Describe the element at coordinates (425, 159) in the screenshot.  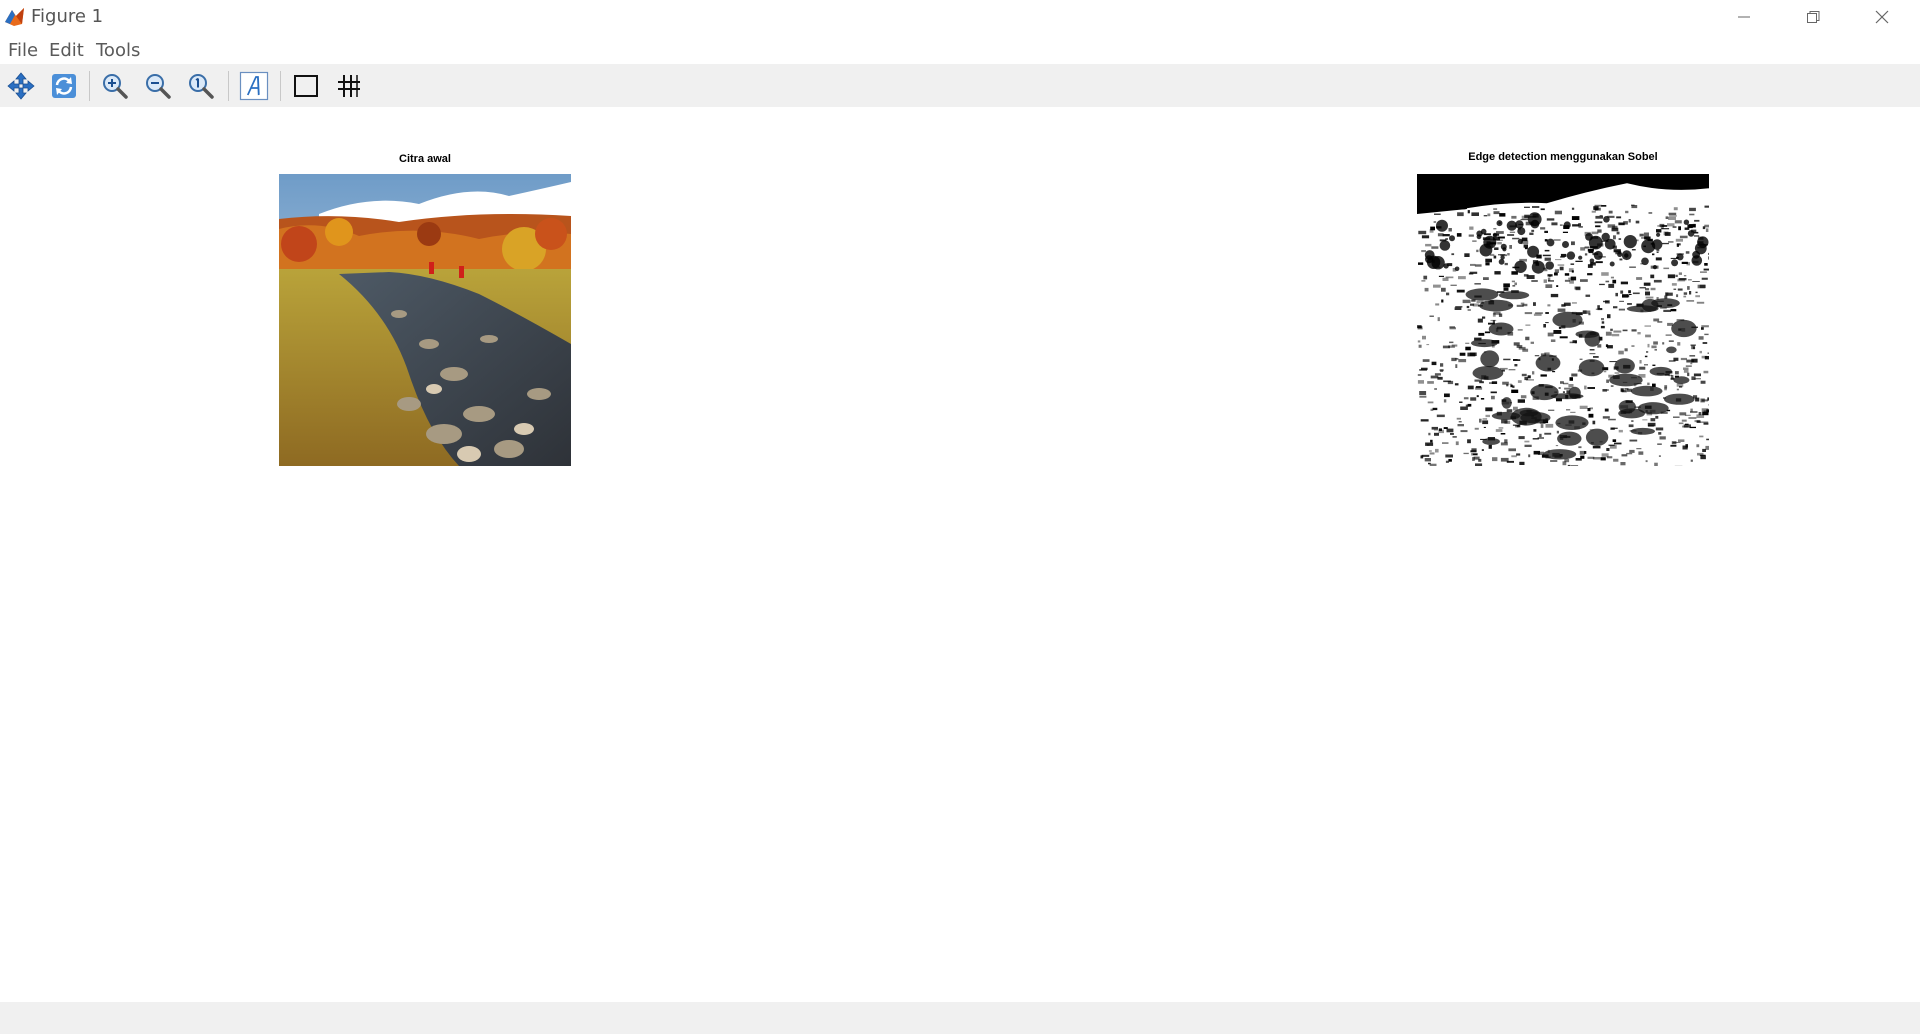
I see `axes-title-original: Citra awal` at that location.